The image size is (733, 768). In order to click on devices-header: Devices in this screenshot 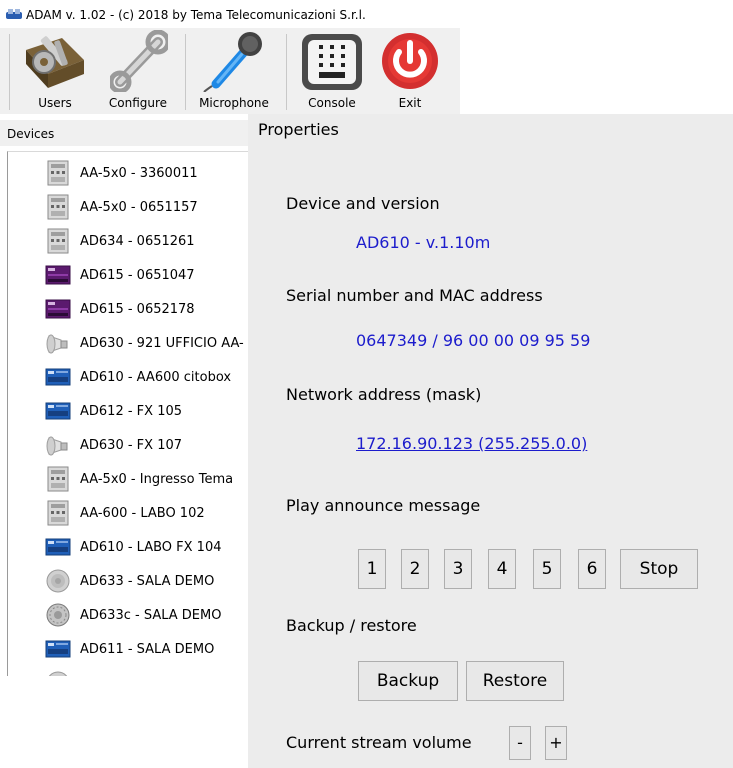, I will do `click(124, 133)`.